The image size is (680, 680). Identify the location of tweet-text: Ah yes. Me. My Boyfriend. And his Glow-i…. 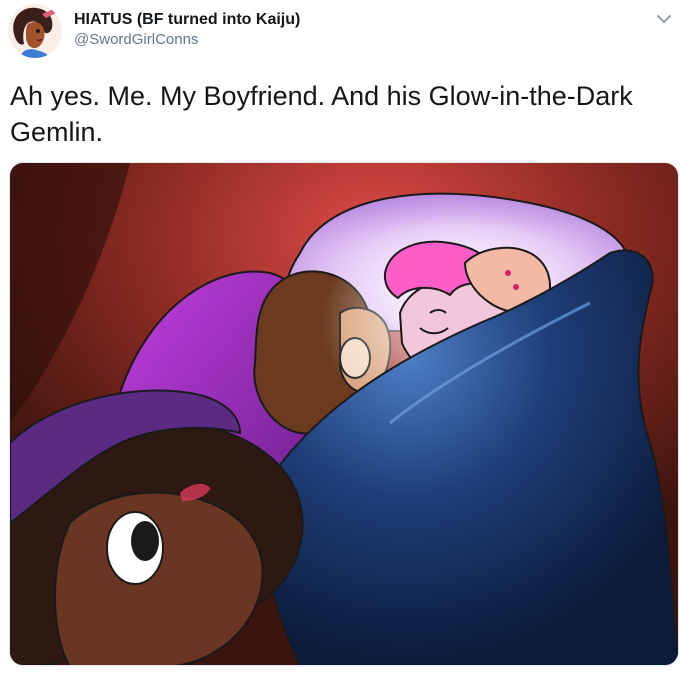
(321, 114).